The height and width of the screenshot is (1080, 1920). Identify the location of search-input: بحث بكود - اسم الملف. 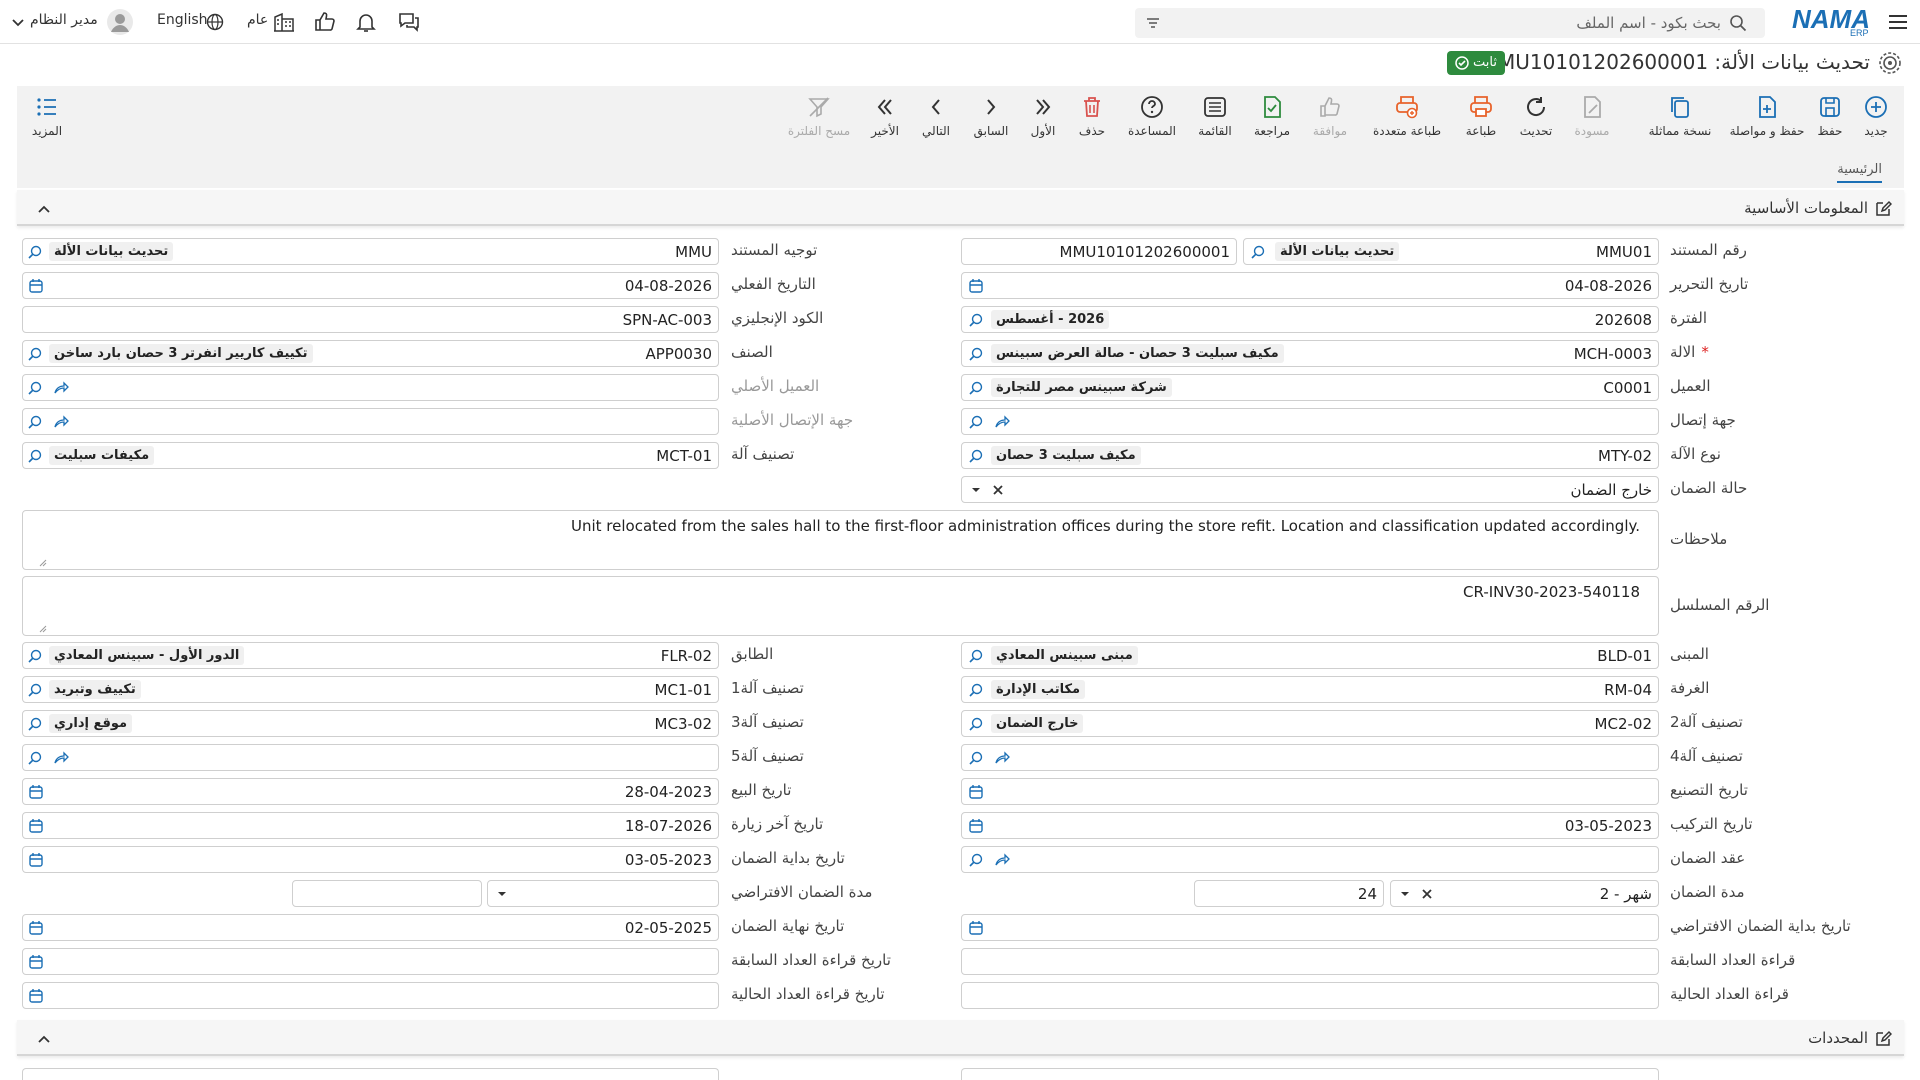
(1648, 23).